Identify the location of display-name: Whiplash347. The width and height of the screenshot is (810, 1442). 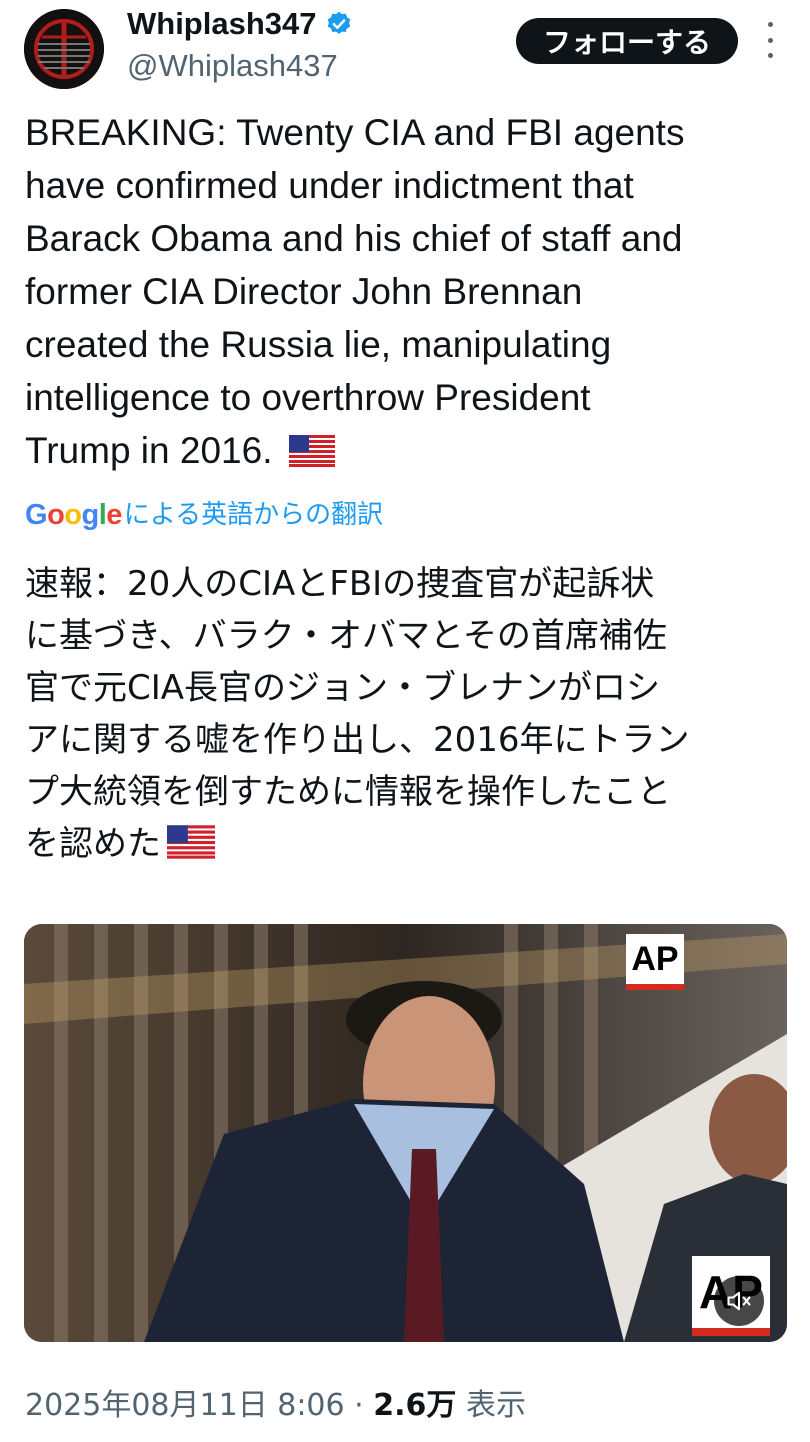
(240, 24).